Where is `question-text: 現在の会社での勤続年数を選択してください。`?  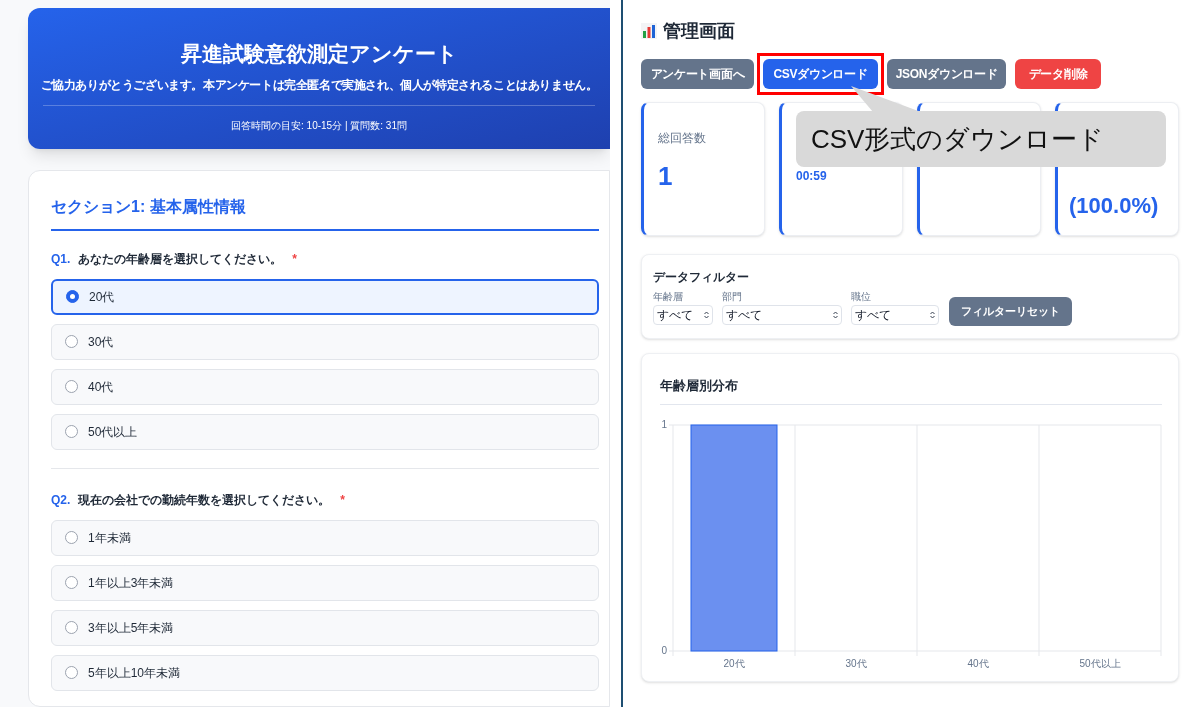 question-text: 現在の会社での勤続年数を選択してください。 is located at coordinates (204, 500).